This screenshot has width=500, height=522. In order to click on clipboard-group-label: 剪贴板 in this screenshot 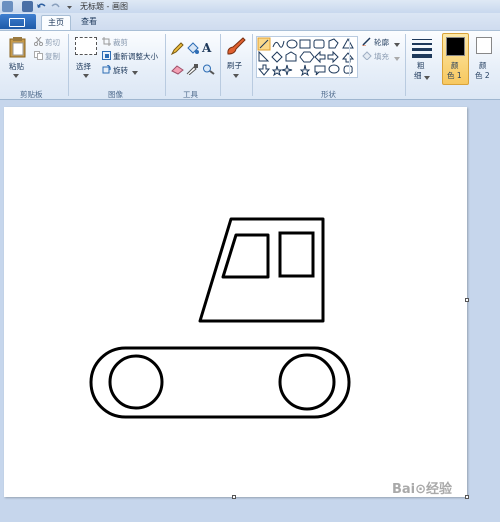, I will do `click(31, 94)`.